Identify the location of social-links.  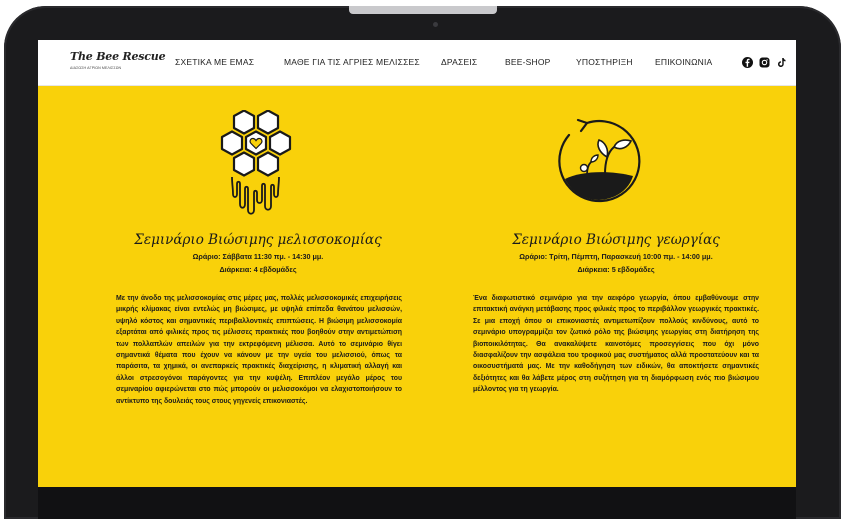
(417, 62).